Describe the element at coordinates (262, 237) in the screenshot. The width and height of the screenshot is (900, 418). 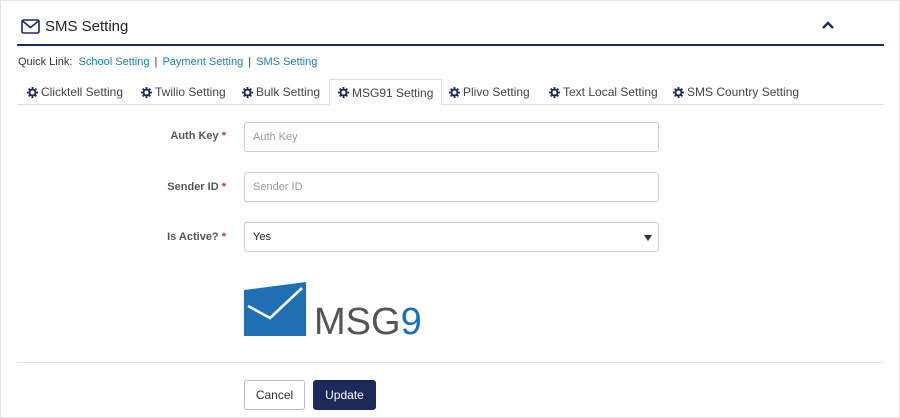
I see `is-active-selected-value: Yes` at that location.